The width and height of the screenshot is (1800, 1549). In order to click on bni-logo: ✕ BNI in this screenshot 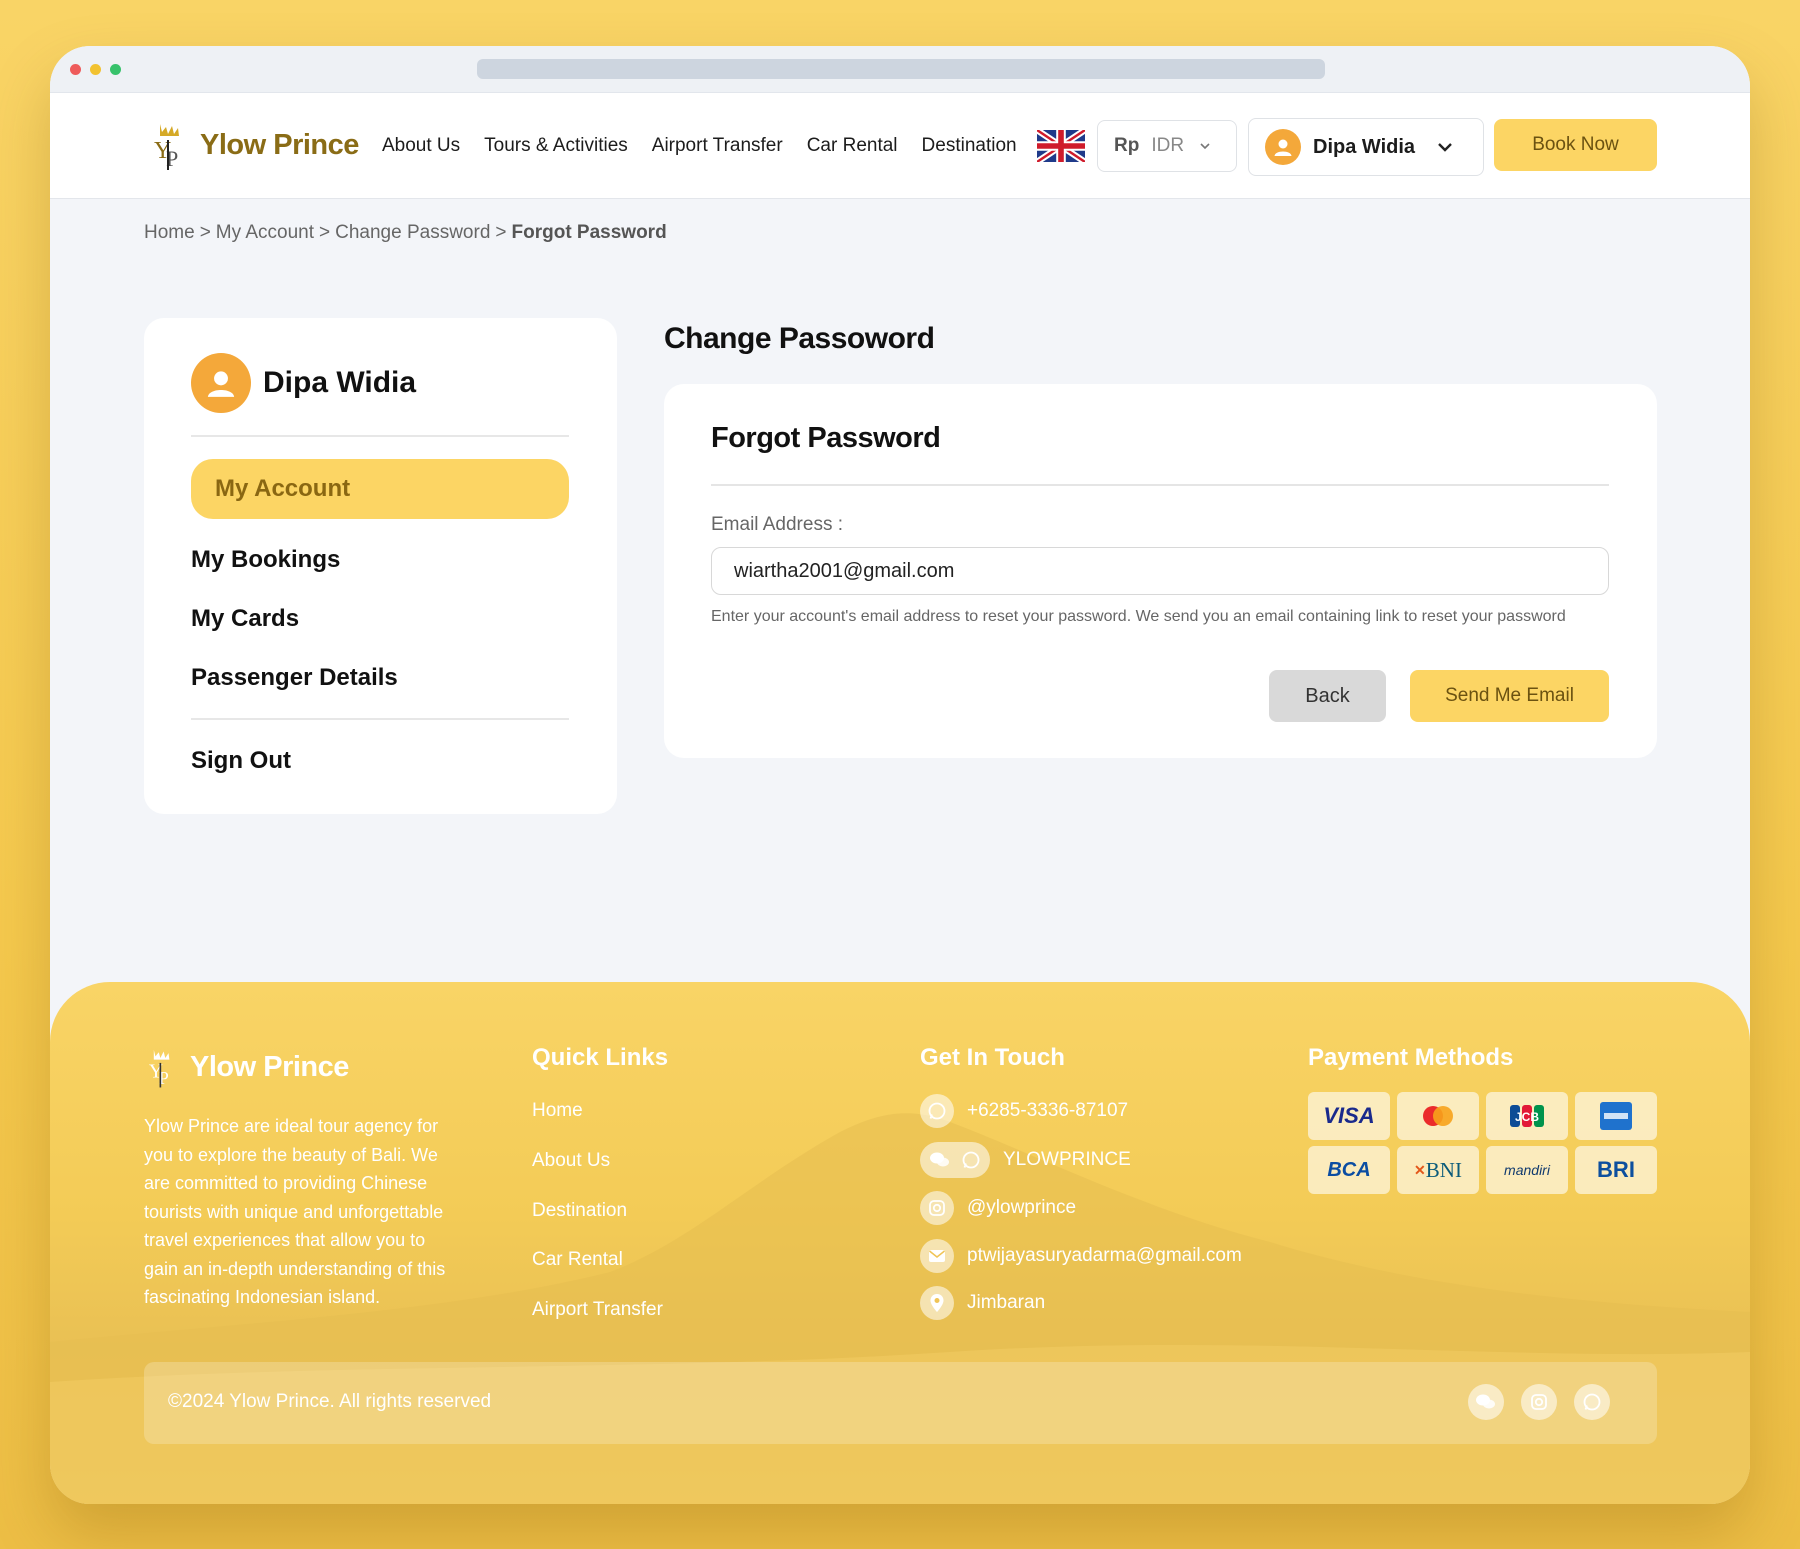, I will do `click(1438, 1170)`.